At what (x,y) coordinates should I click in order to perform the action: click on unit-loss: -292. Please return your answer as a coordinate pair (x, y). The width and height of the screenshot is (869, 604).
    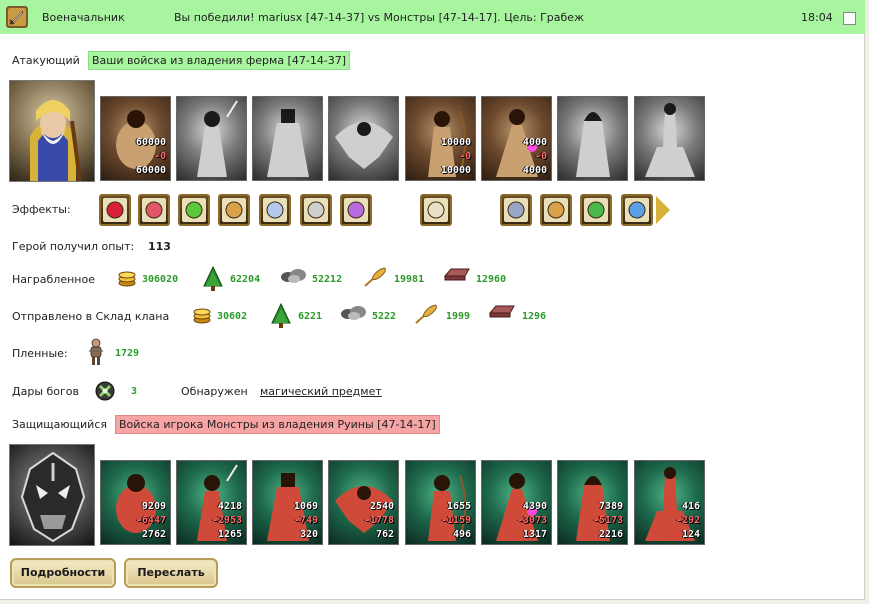
    Looking at the image, I should click on (687, 520).